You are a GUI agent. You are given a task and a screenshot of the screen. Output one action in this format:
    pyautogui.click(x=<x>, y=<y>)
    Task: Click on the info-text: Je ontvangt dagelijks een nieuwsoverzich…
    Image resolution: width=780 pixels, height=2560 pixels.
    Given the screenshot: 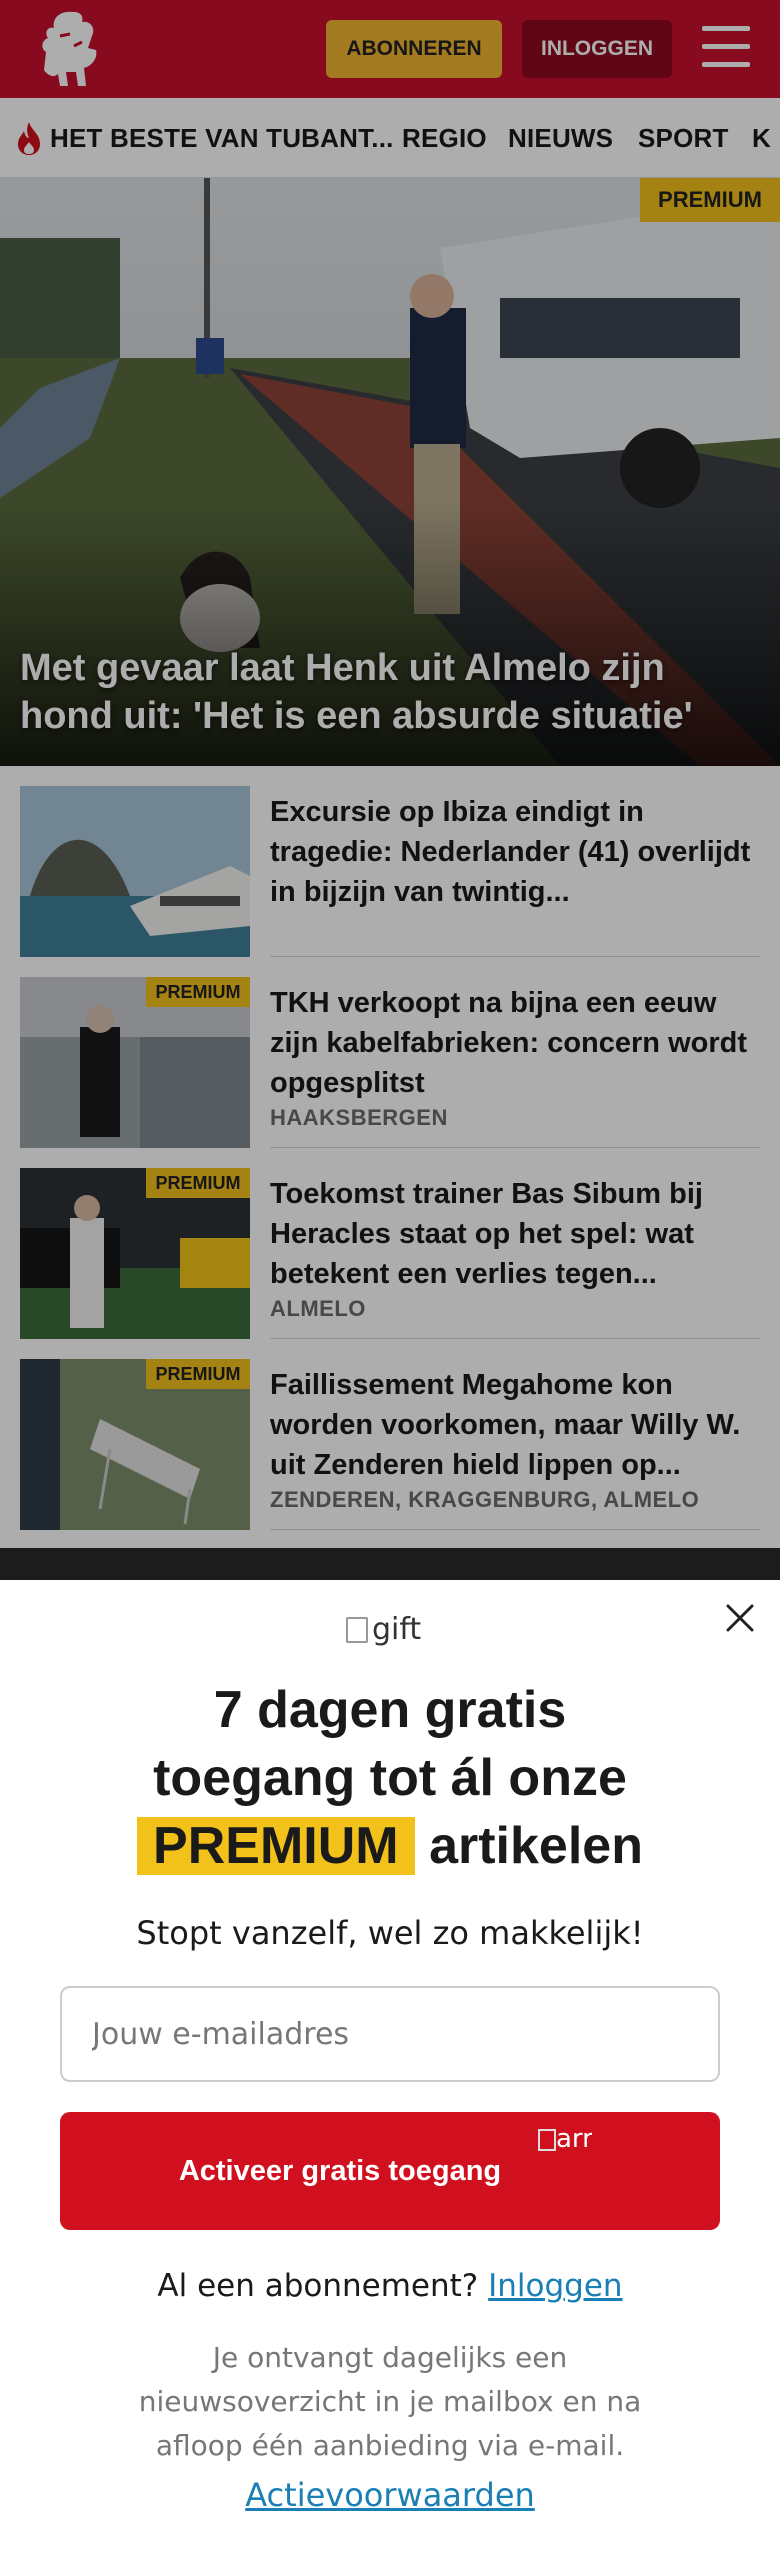 What is the action you would take?
    pyautogui.click(x=390, y=2401)
    